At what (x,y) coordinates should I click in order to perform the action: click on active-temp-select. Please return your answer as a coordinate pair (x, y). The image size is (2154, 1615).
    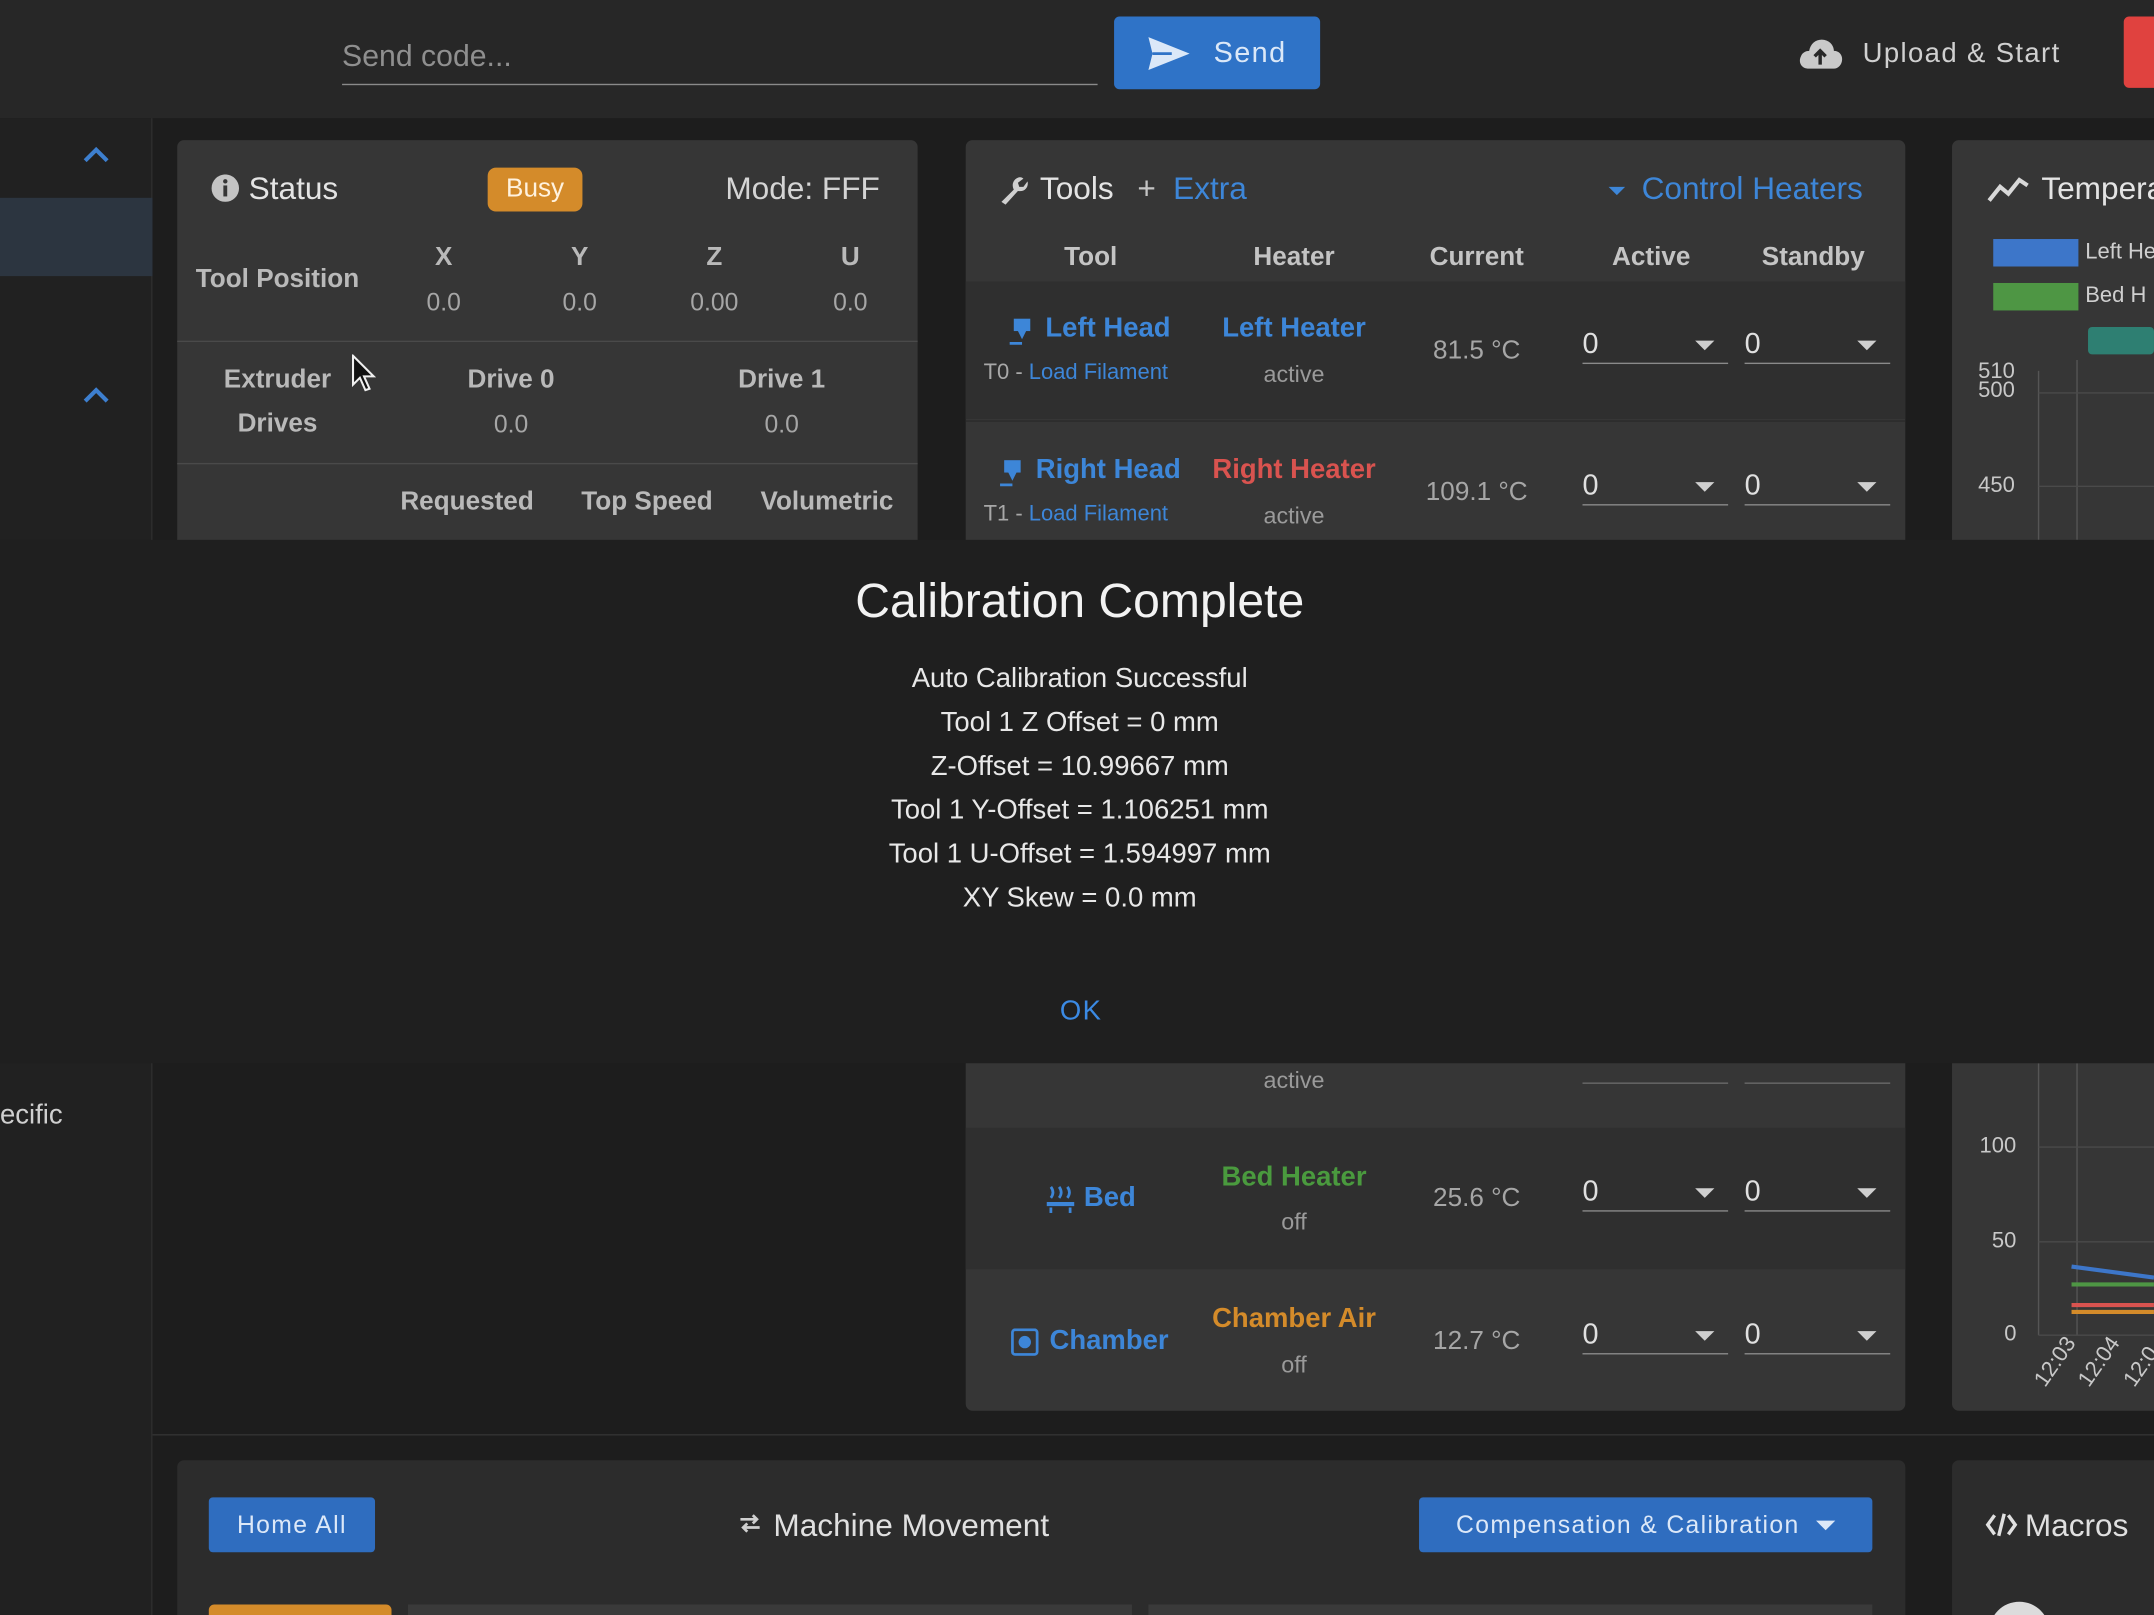
    Looking at the image, I should click on (1655, 1083).